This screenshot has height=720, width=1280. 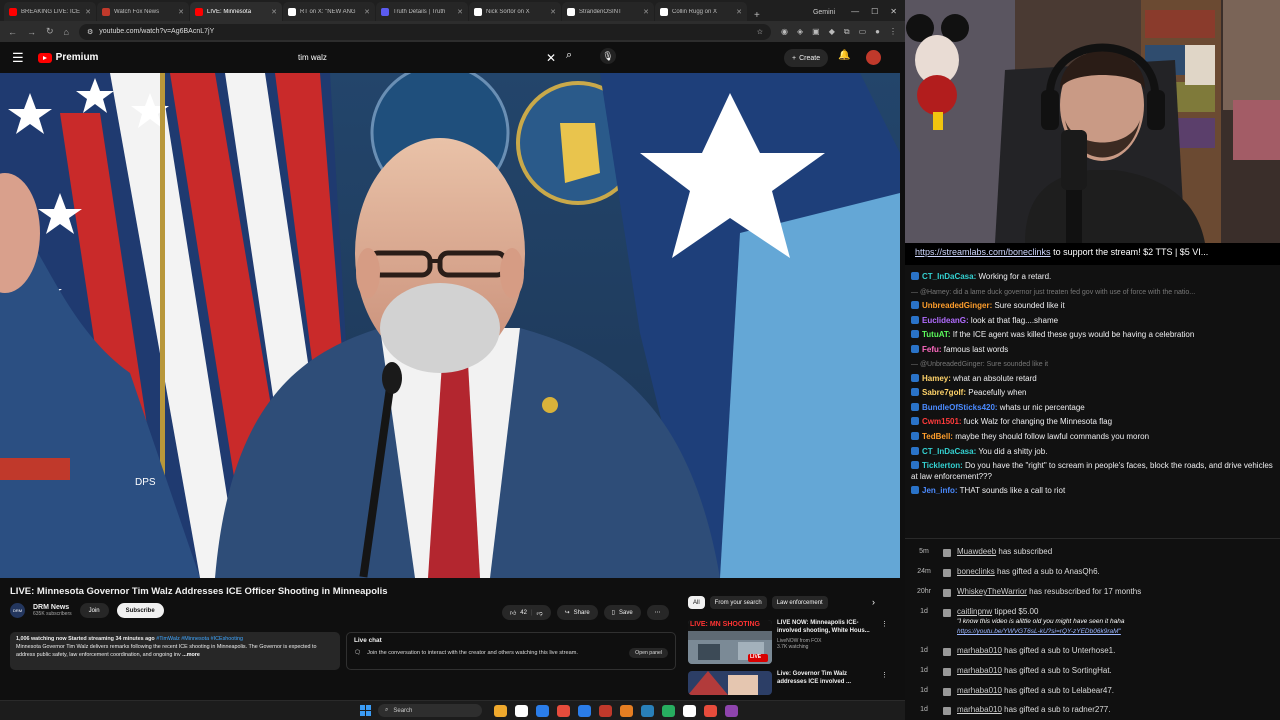 What do you see at coordinates (577, 612) in the screenshot?
I see `share-button: ↪ Share` at bounding box center [577, 612].